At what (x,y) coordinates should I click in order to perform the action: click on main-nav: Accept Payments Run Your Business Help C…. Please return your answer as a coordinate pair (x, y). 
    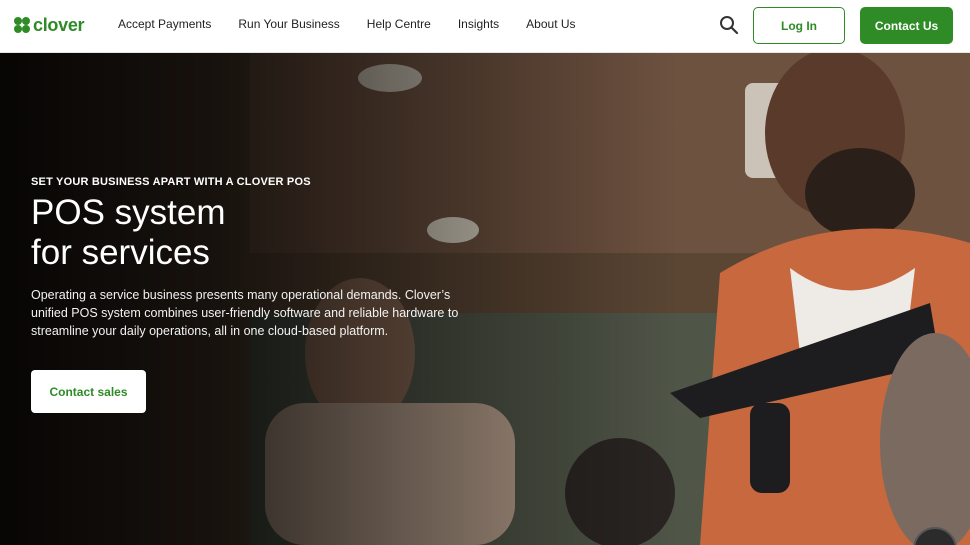
    Looking at the image, I should click on (360, 24).